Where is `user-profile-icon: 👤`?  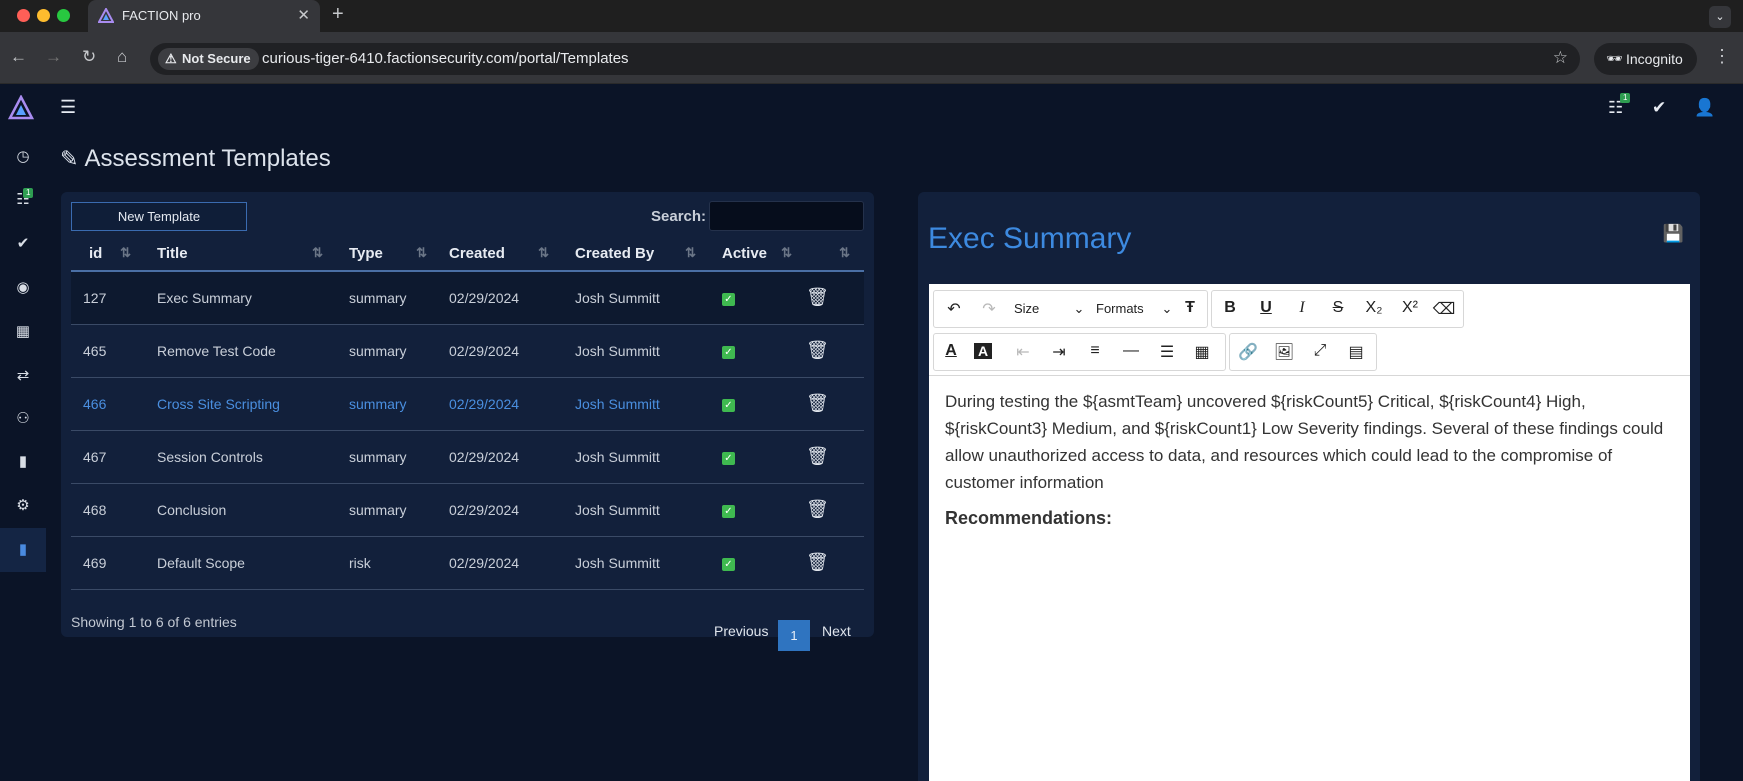 user-profile-icon: 👤 is located at coordinates (1704, 108).